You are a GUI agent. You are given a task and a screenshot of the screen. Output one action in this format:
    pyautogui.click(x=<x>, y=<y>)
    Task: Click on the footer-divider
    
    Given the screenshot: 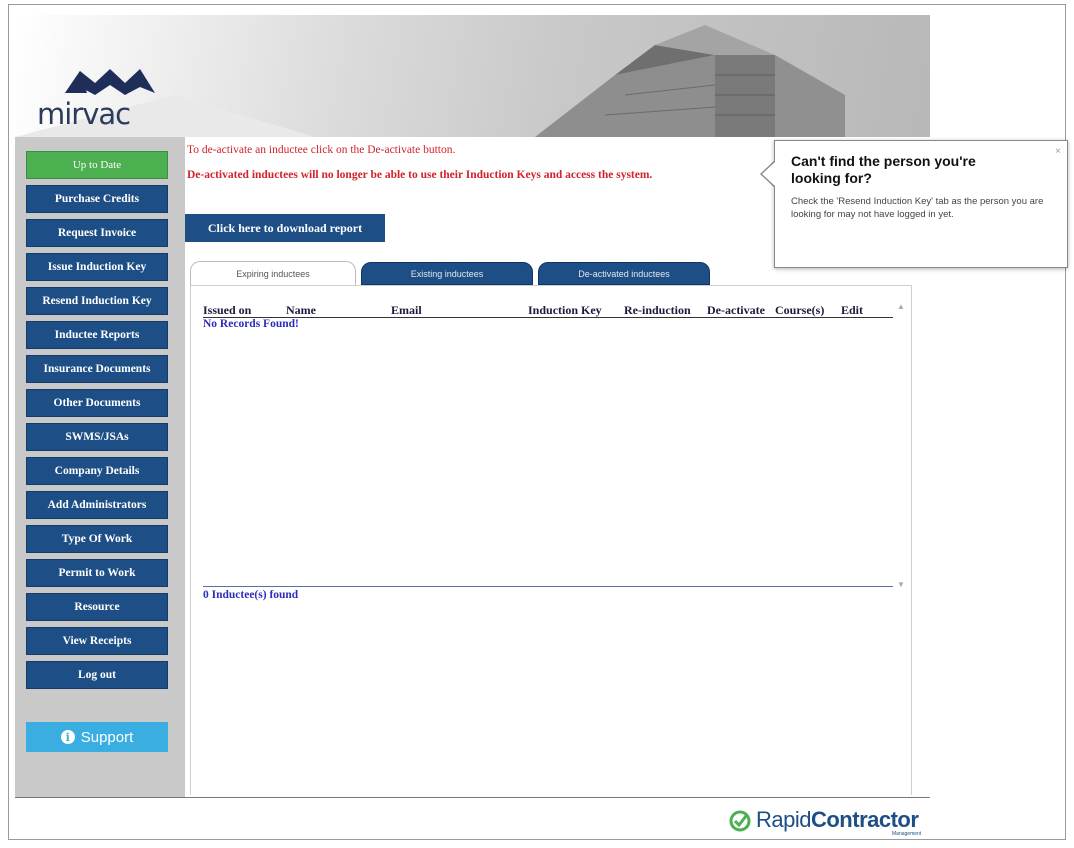 What is the action you would take?
    pyautogui.click(x=472, y=797)
    